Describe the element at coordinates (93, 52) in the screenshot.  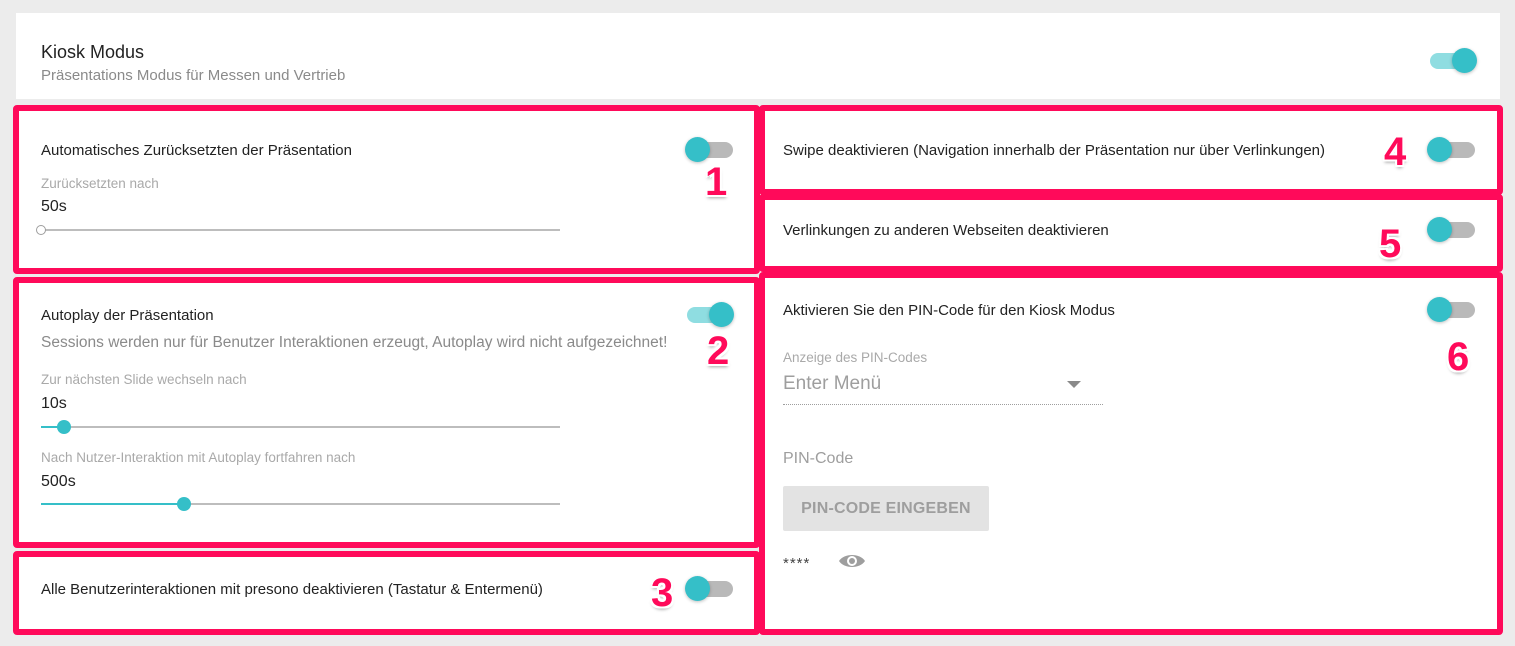
I see `kiosk-title: Kiosk Modus` at that location.